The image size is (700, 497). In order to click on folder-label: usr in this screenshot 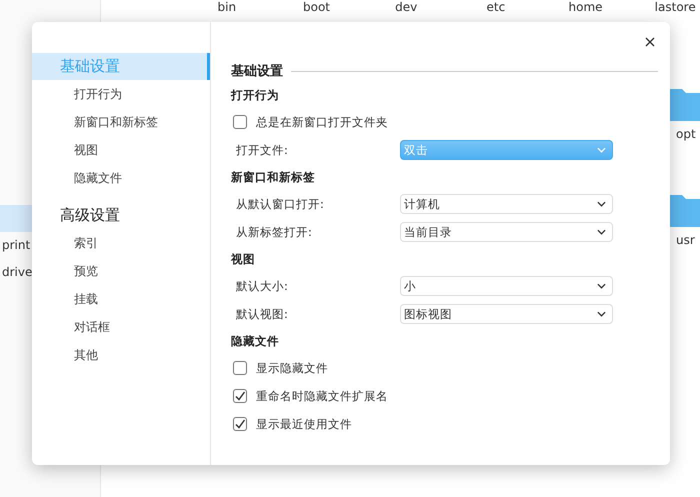, I will do `click(685, 240)`.